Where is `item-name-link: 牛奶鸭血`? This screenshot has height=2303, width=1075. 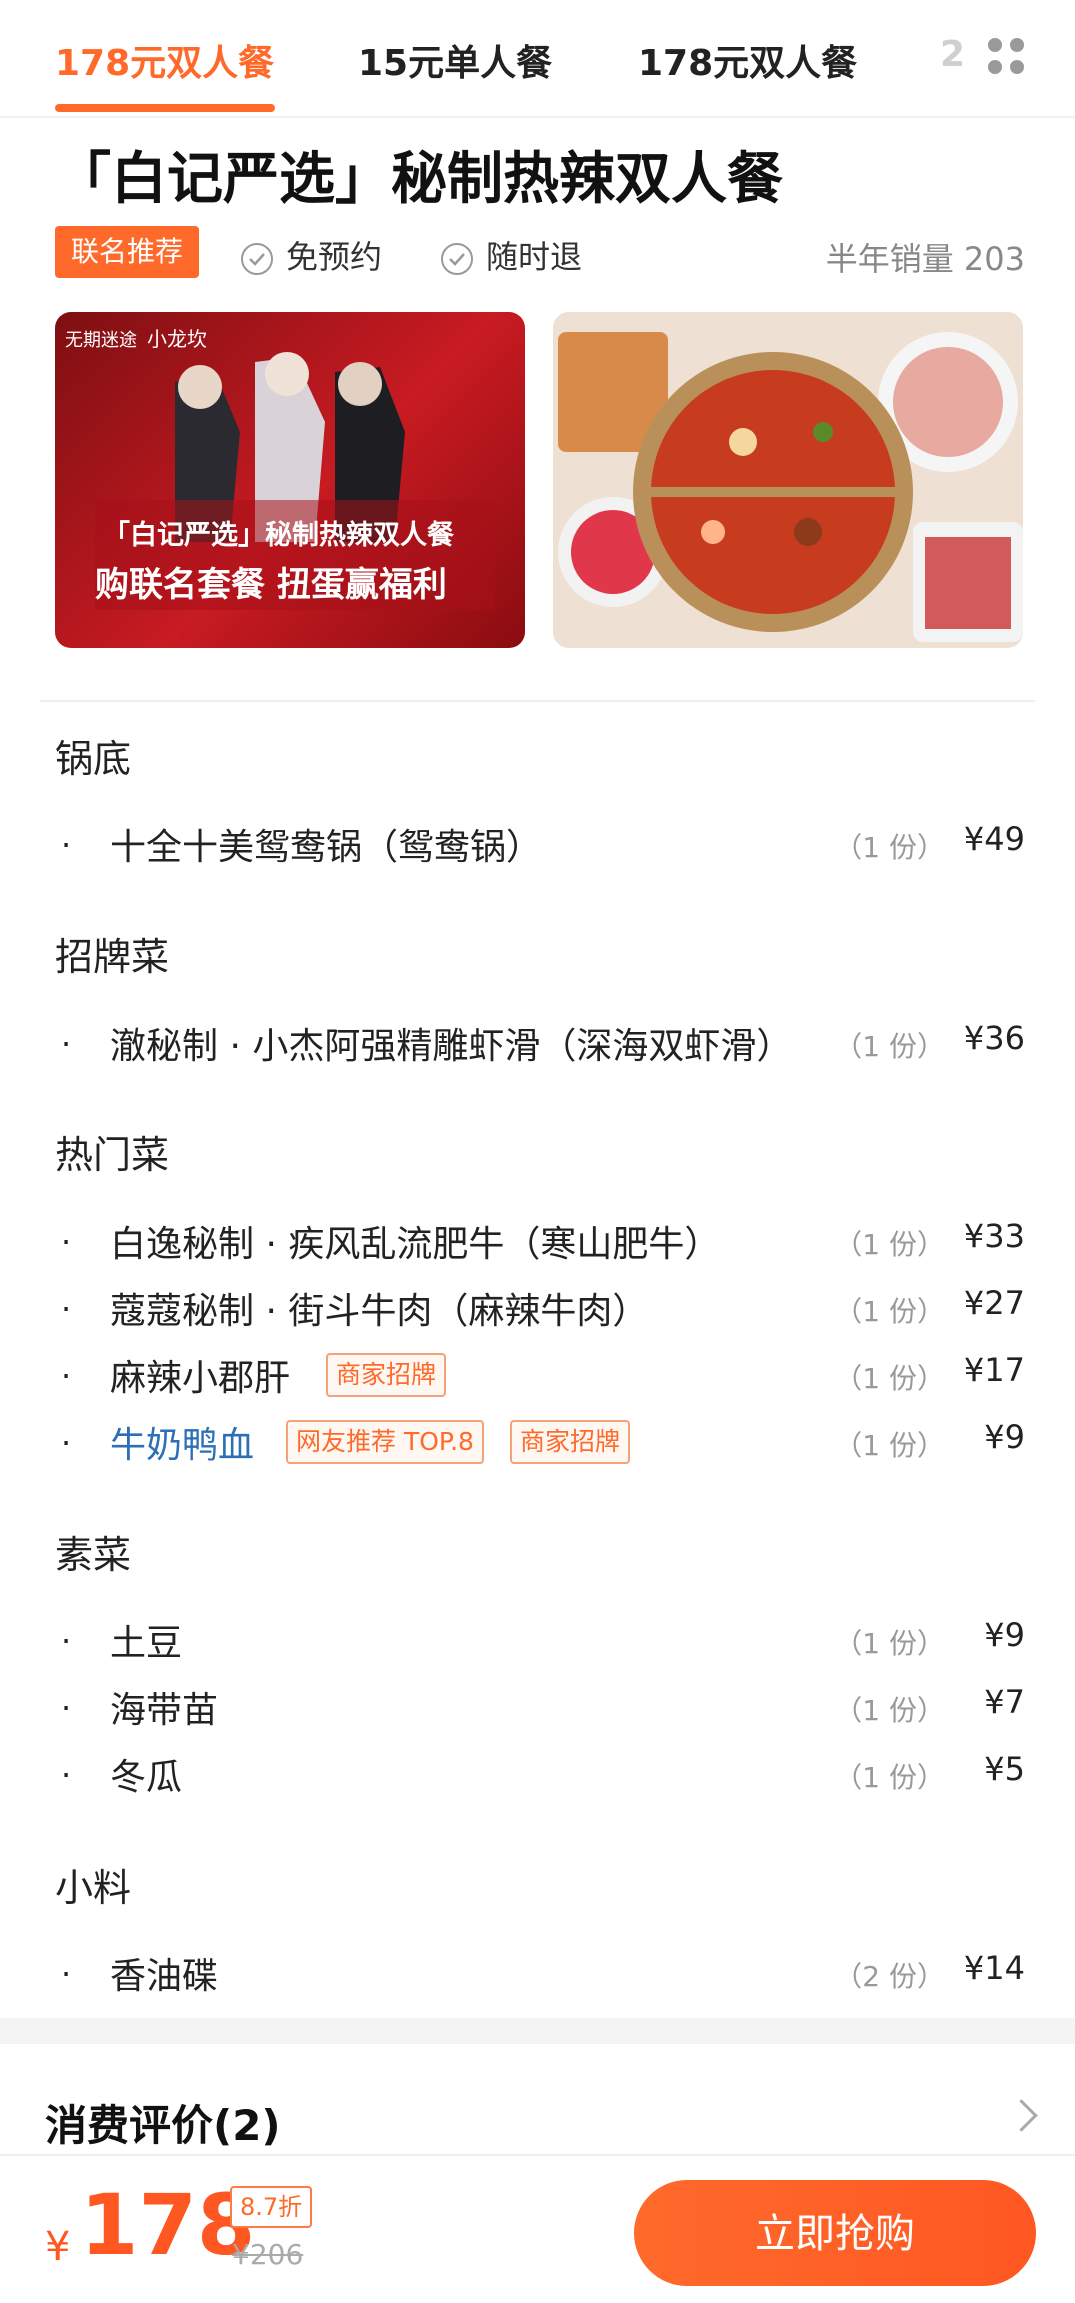 item-name-link: 牛奶鸭血 is located at coordinates (182, 1442).